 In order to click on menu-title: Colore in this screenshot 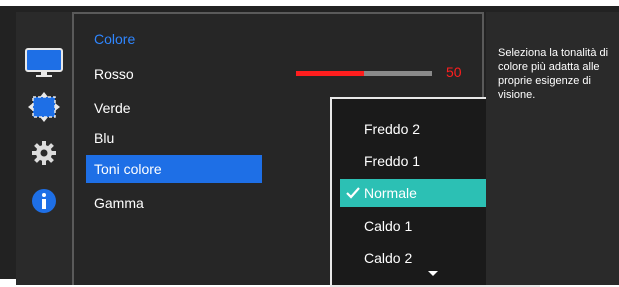, I will do `click(115, 39)`.